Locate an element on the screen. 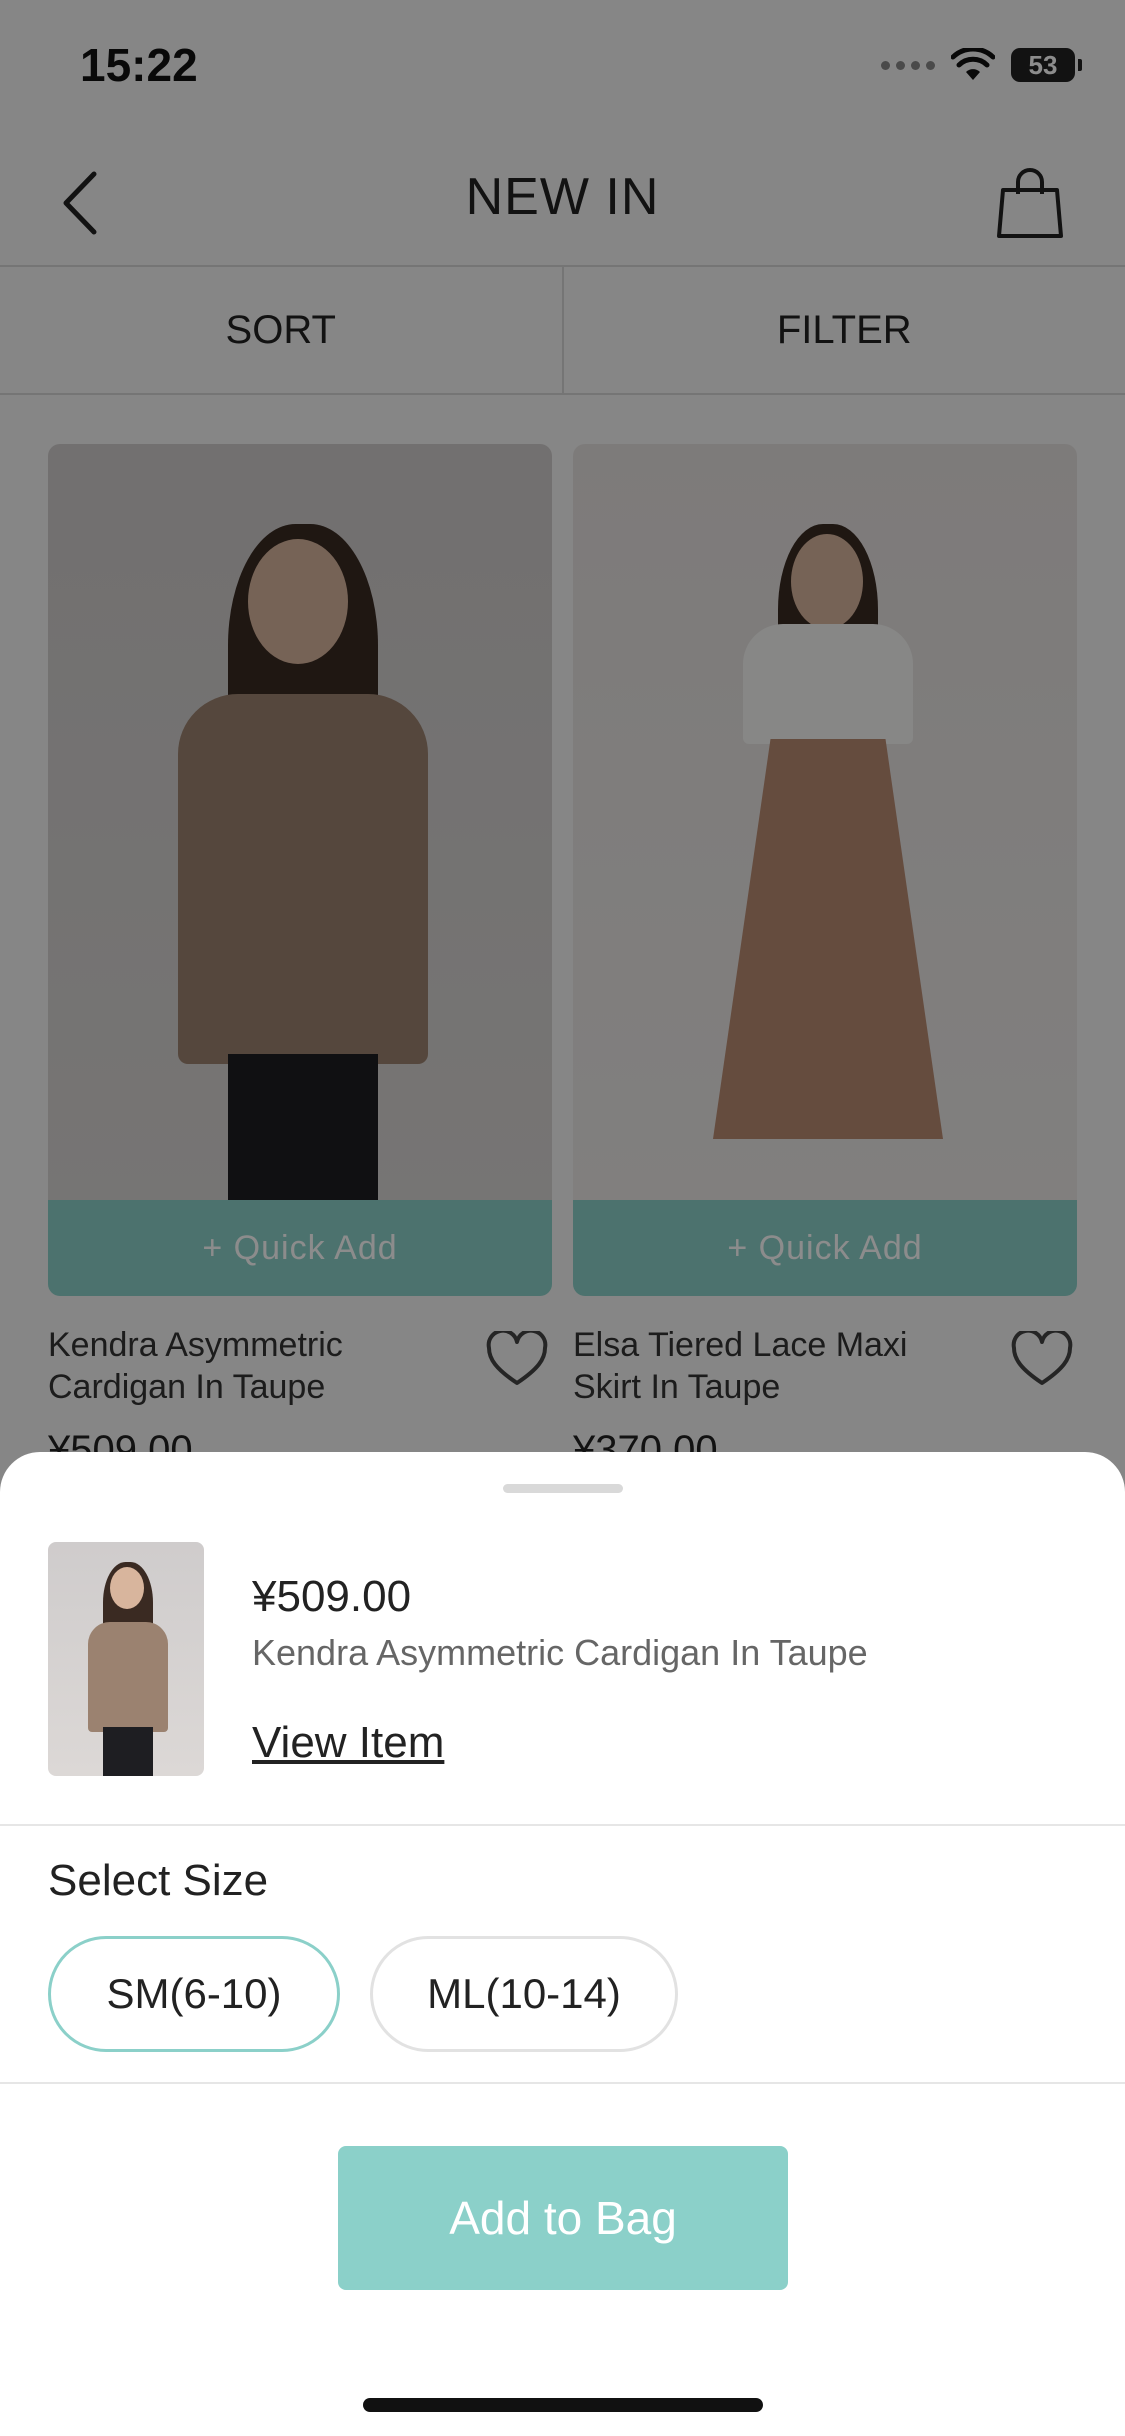  product-thumbnail is located at coordinates (126, 1659).